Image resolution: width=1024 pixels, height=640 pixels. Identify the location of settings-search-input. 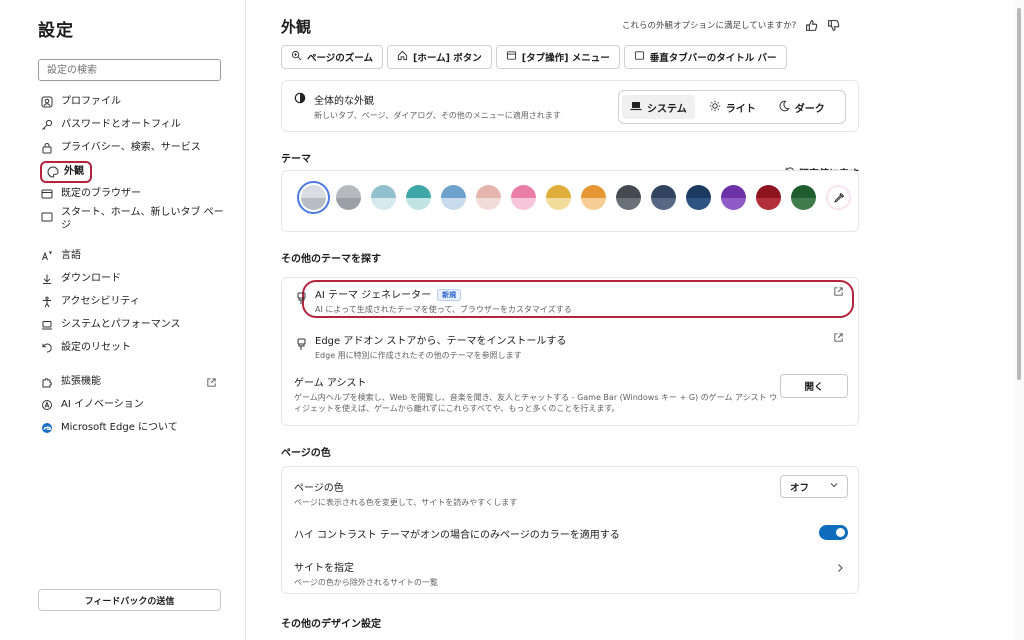
(129, 70).